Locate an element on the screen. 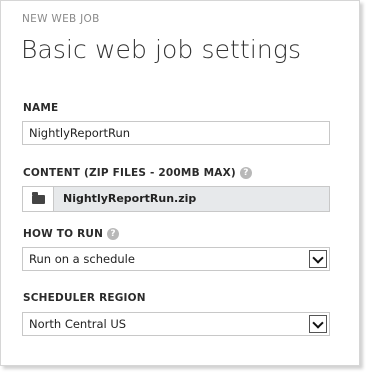  file-name: NightlyReportRun.zip is located at coordinates (130, 198).